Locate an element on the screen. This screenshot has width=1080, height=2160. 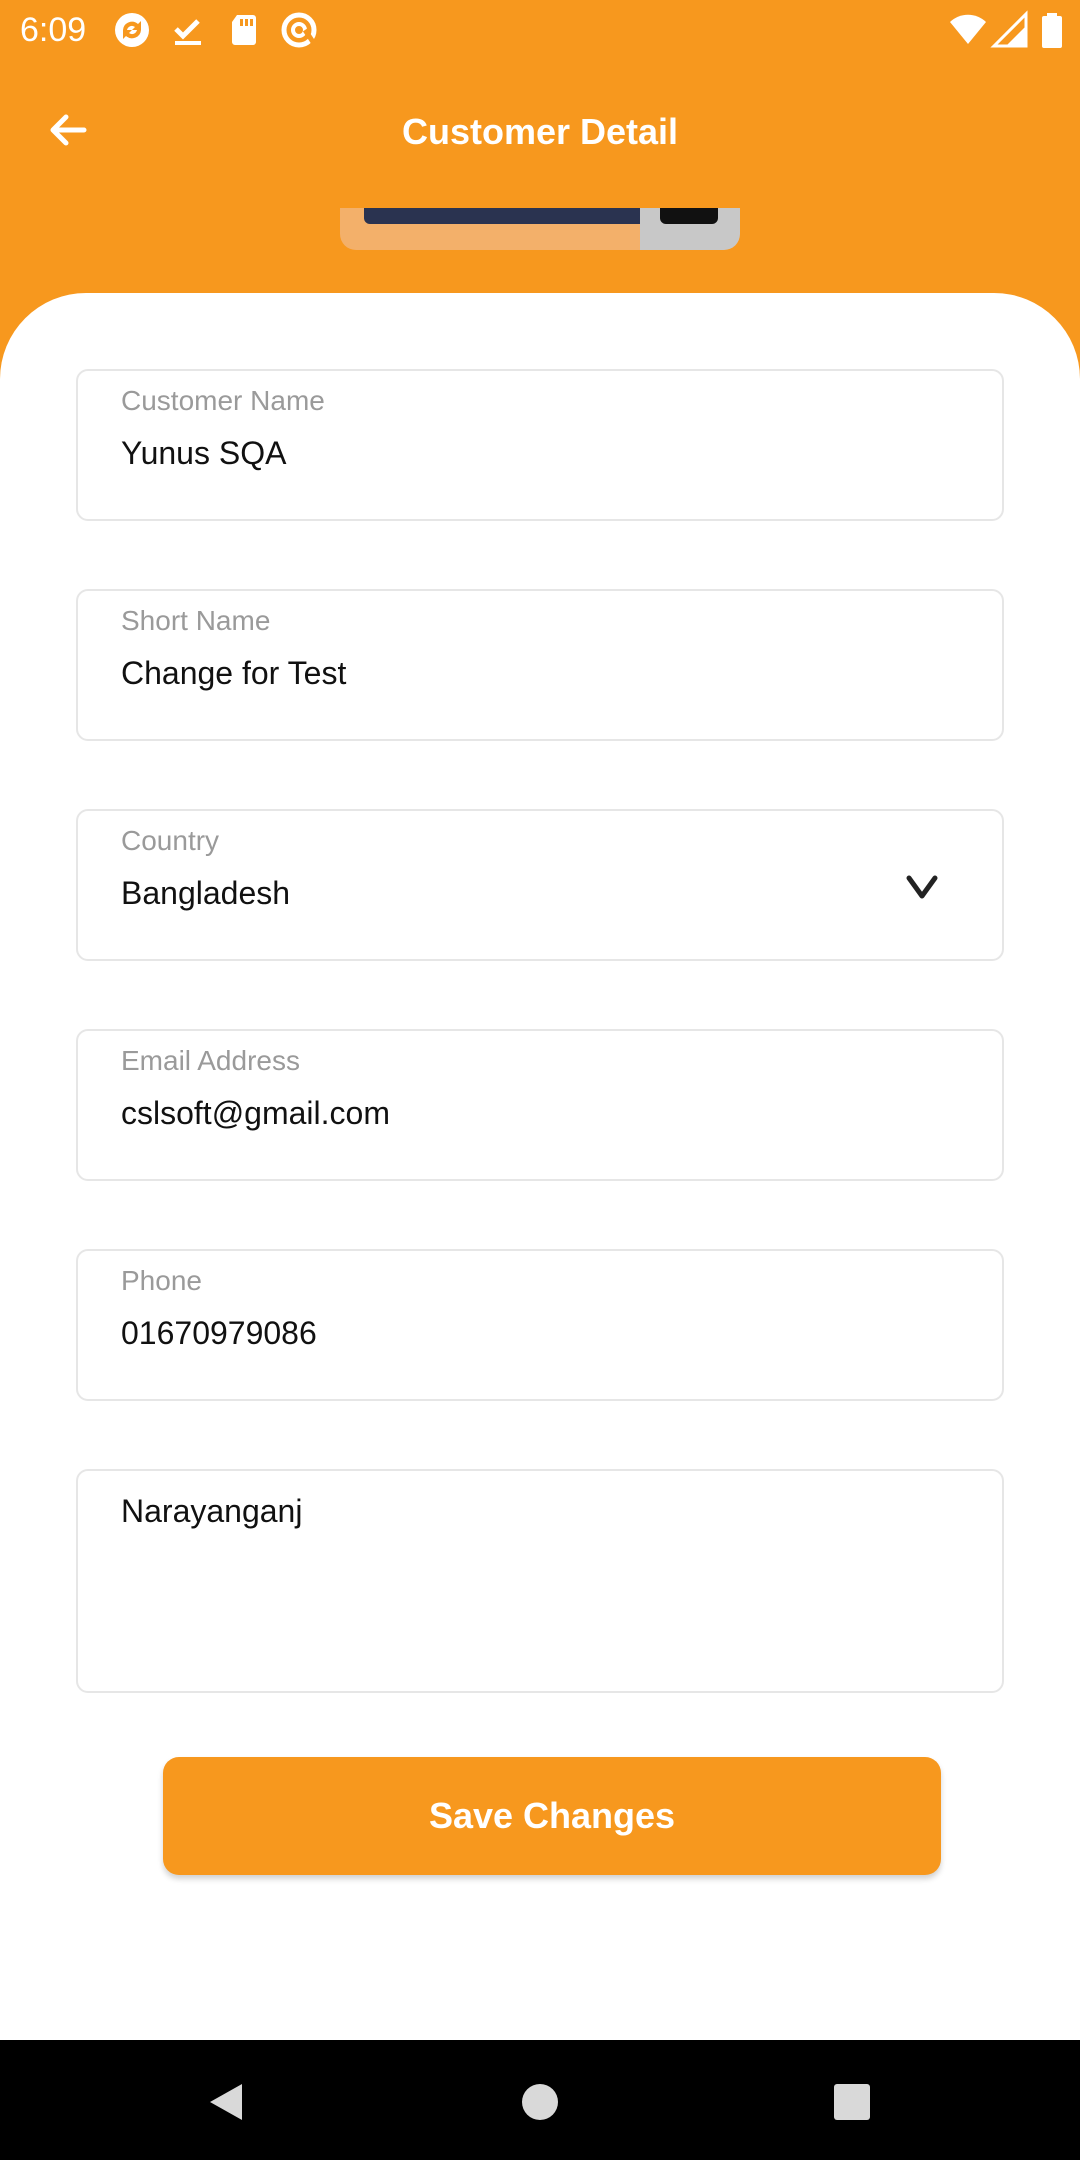
customer-name-value: Yunus SQA is located at coordinates (204, 453).